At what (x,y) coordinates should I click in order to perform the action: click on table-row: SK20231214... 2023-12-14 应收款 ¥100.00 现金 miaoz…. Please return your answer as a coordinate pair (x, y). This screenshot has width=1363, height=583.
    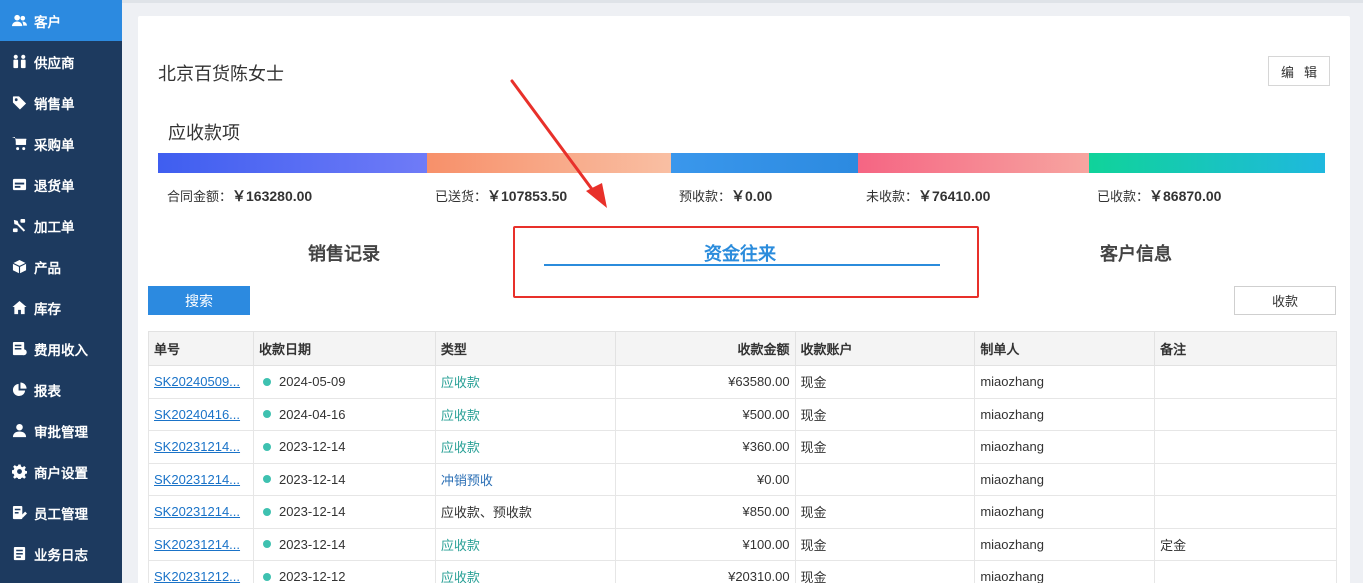
    Looking at the image, I should click on (742, 544).